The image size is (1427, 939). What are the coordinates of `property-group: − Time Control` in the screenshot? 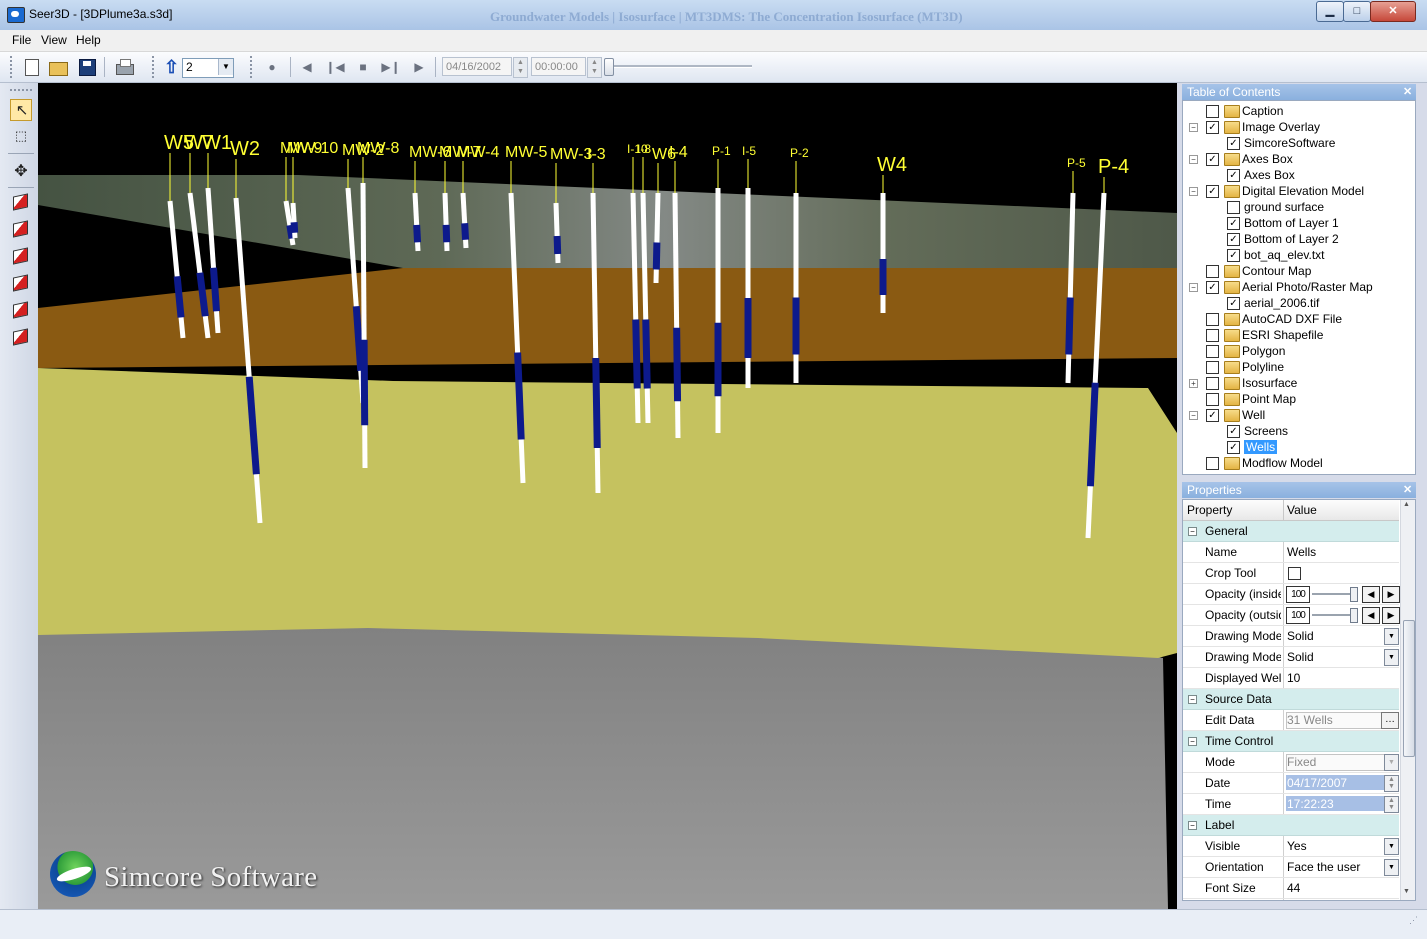 It's located at (1291, 741).